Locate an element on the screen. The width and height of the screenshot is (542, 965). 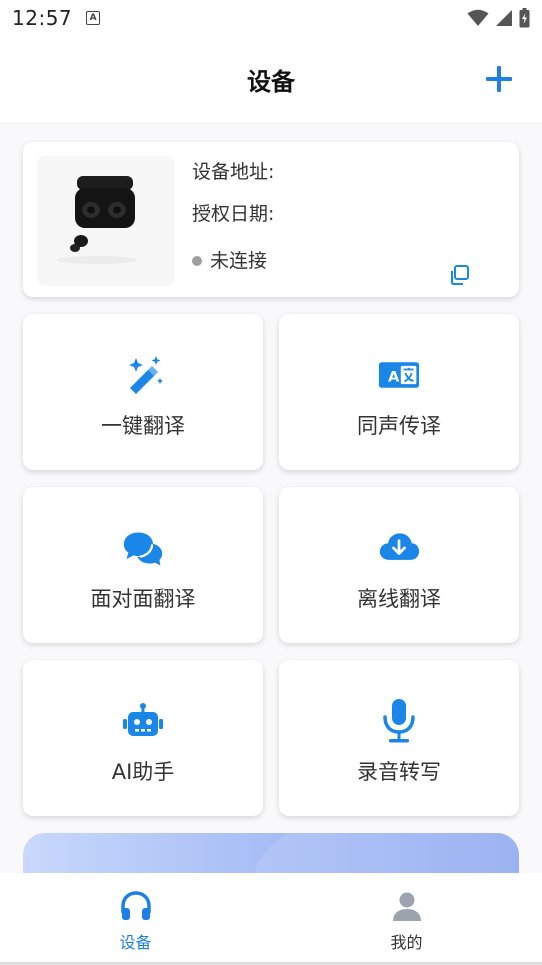
feature-label: 录音转写 is located at coordinates (399, 772).